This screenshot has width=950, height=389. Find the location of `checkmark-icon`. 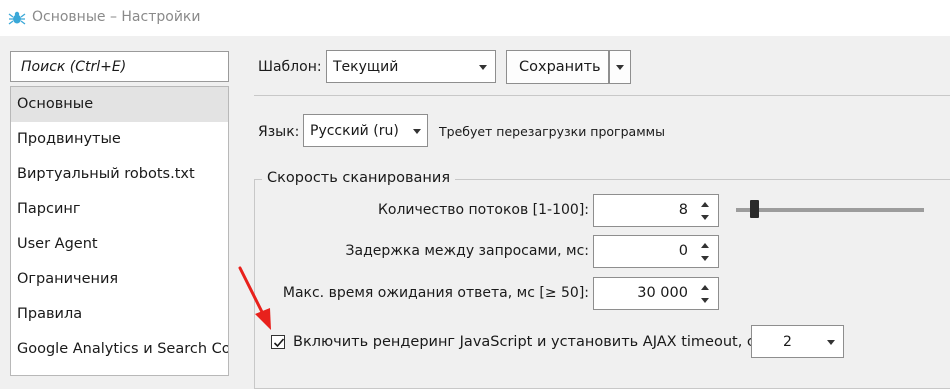

checkmark-icon is located at coordinates (279, 343).